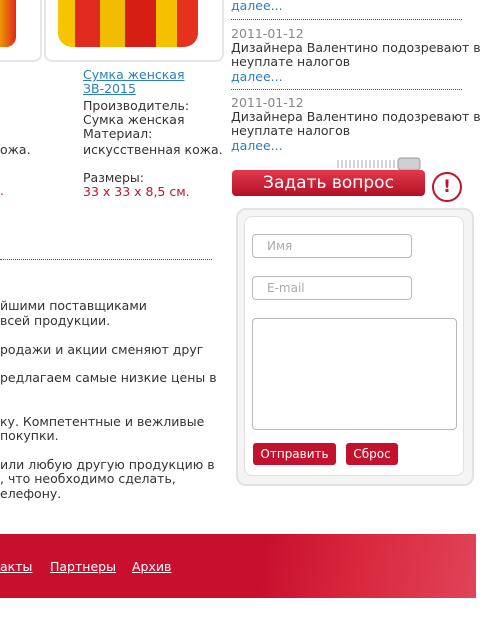  Describe the element at coordinates (328, 183) in the screenshot. I see `ask-question-button: Задать вопрос` at that location.